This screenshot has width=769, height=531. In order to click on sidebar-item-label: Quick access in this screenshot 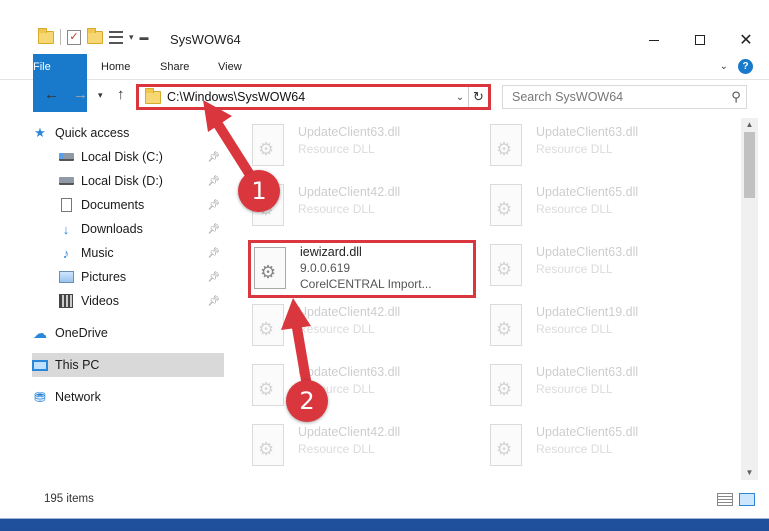, I will do `click(92, 133)`.